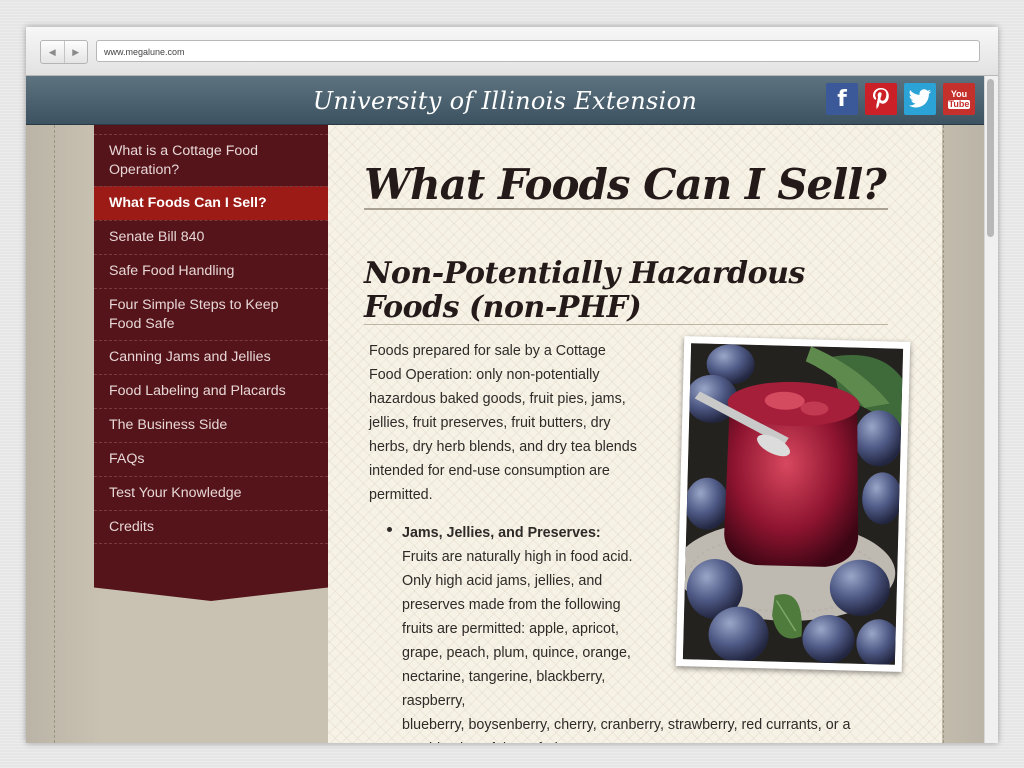 Image resolution: width=1024 pixels, height=768 pixels. I want to click on youtube-label-top: You, so click(959, 93).